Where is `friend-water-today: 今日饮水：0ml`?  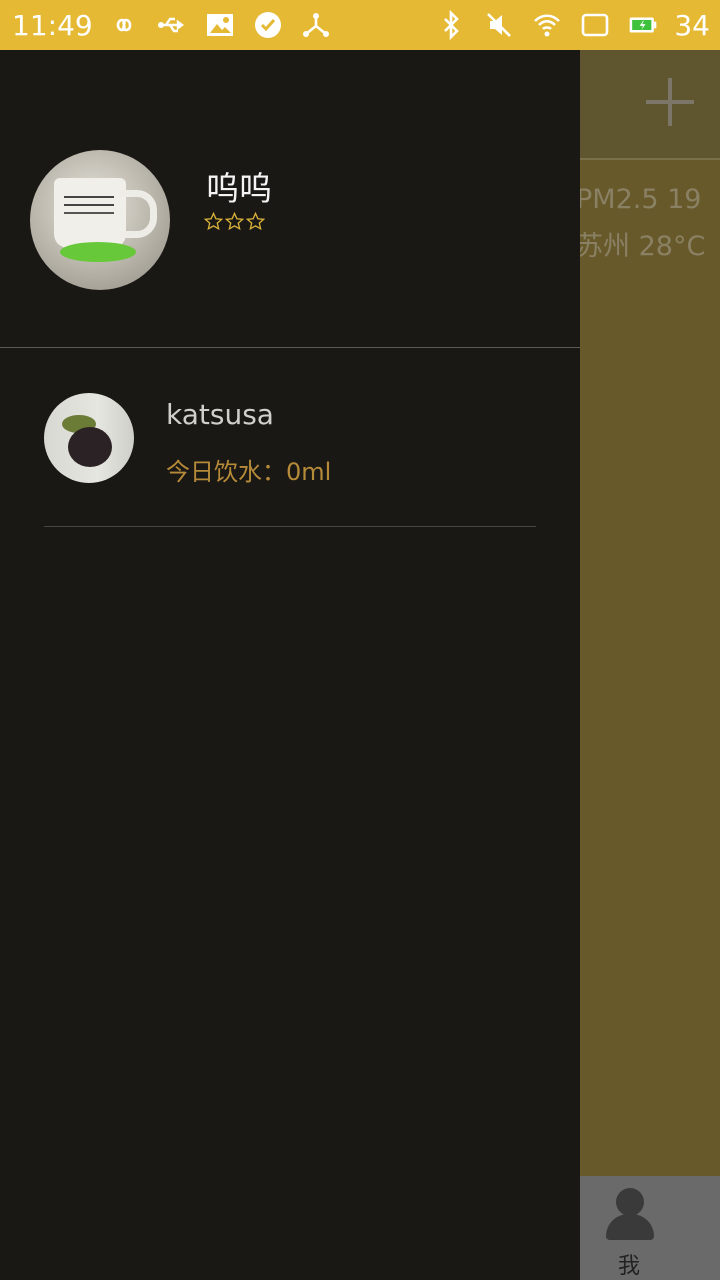 friend-water-today: 今日饮水：0ml is located at coordinates (249, 472).